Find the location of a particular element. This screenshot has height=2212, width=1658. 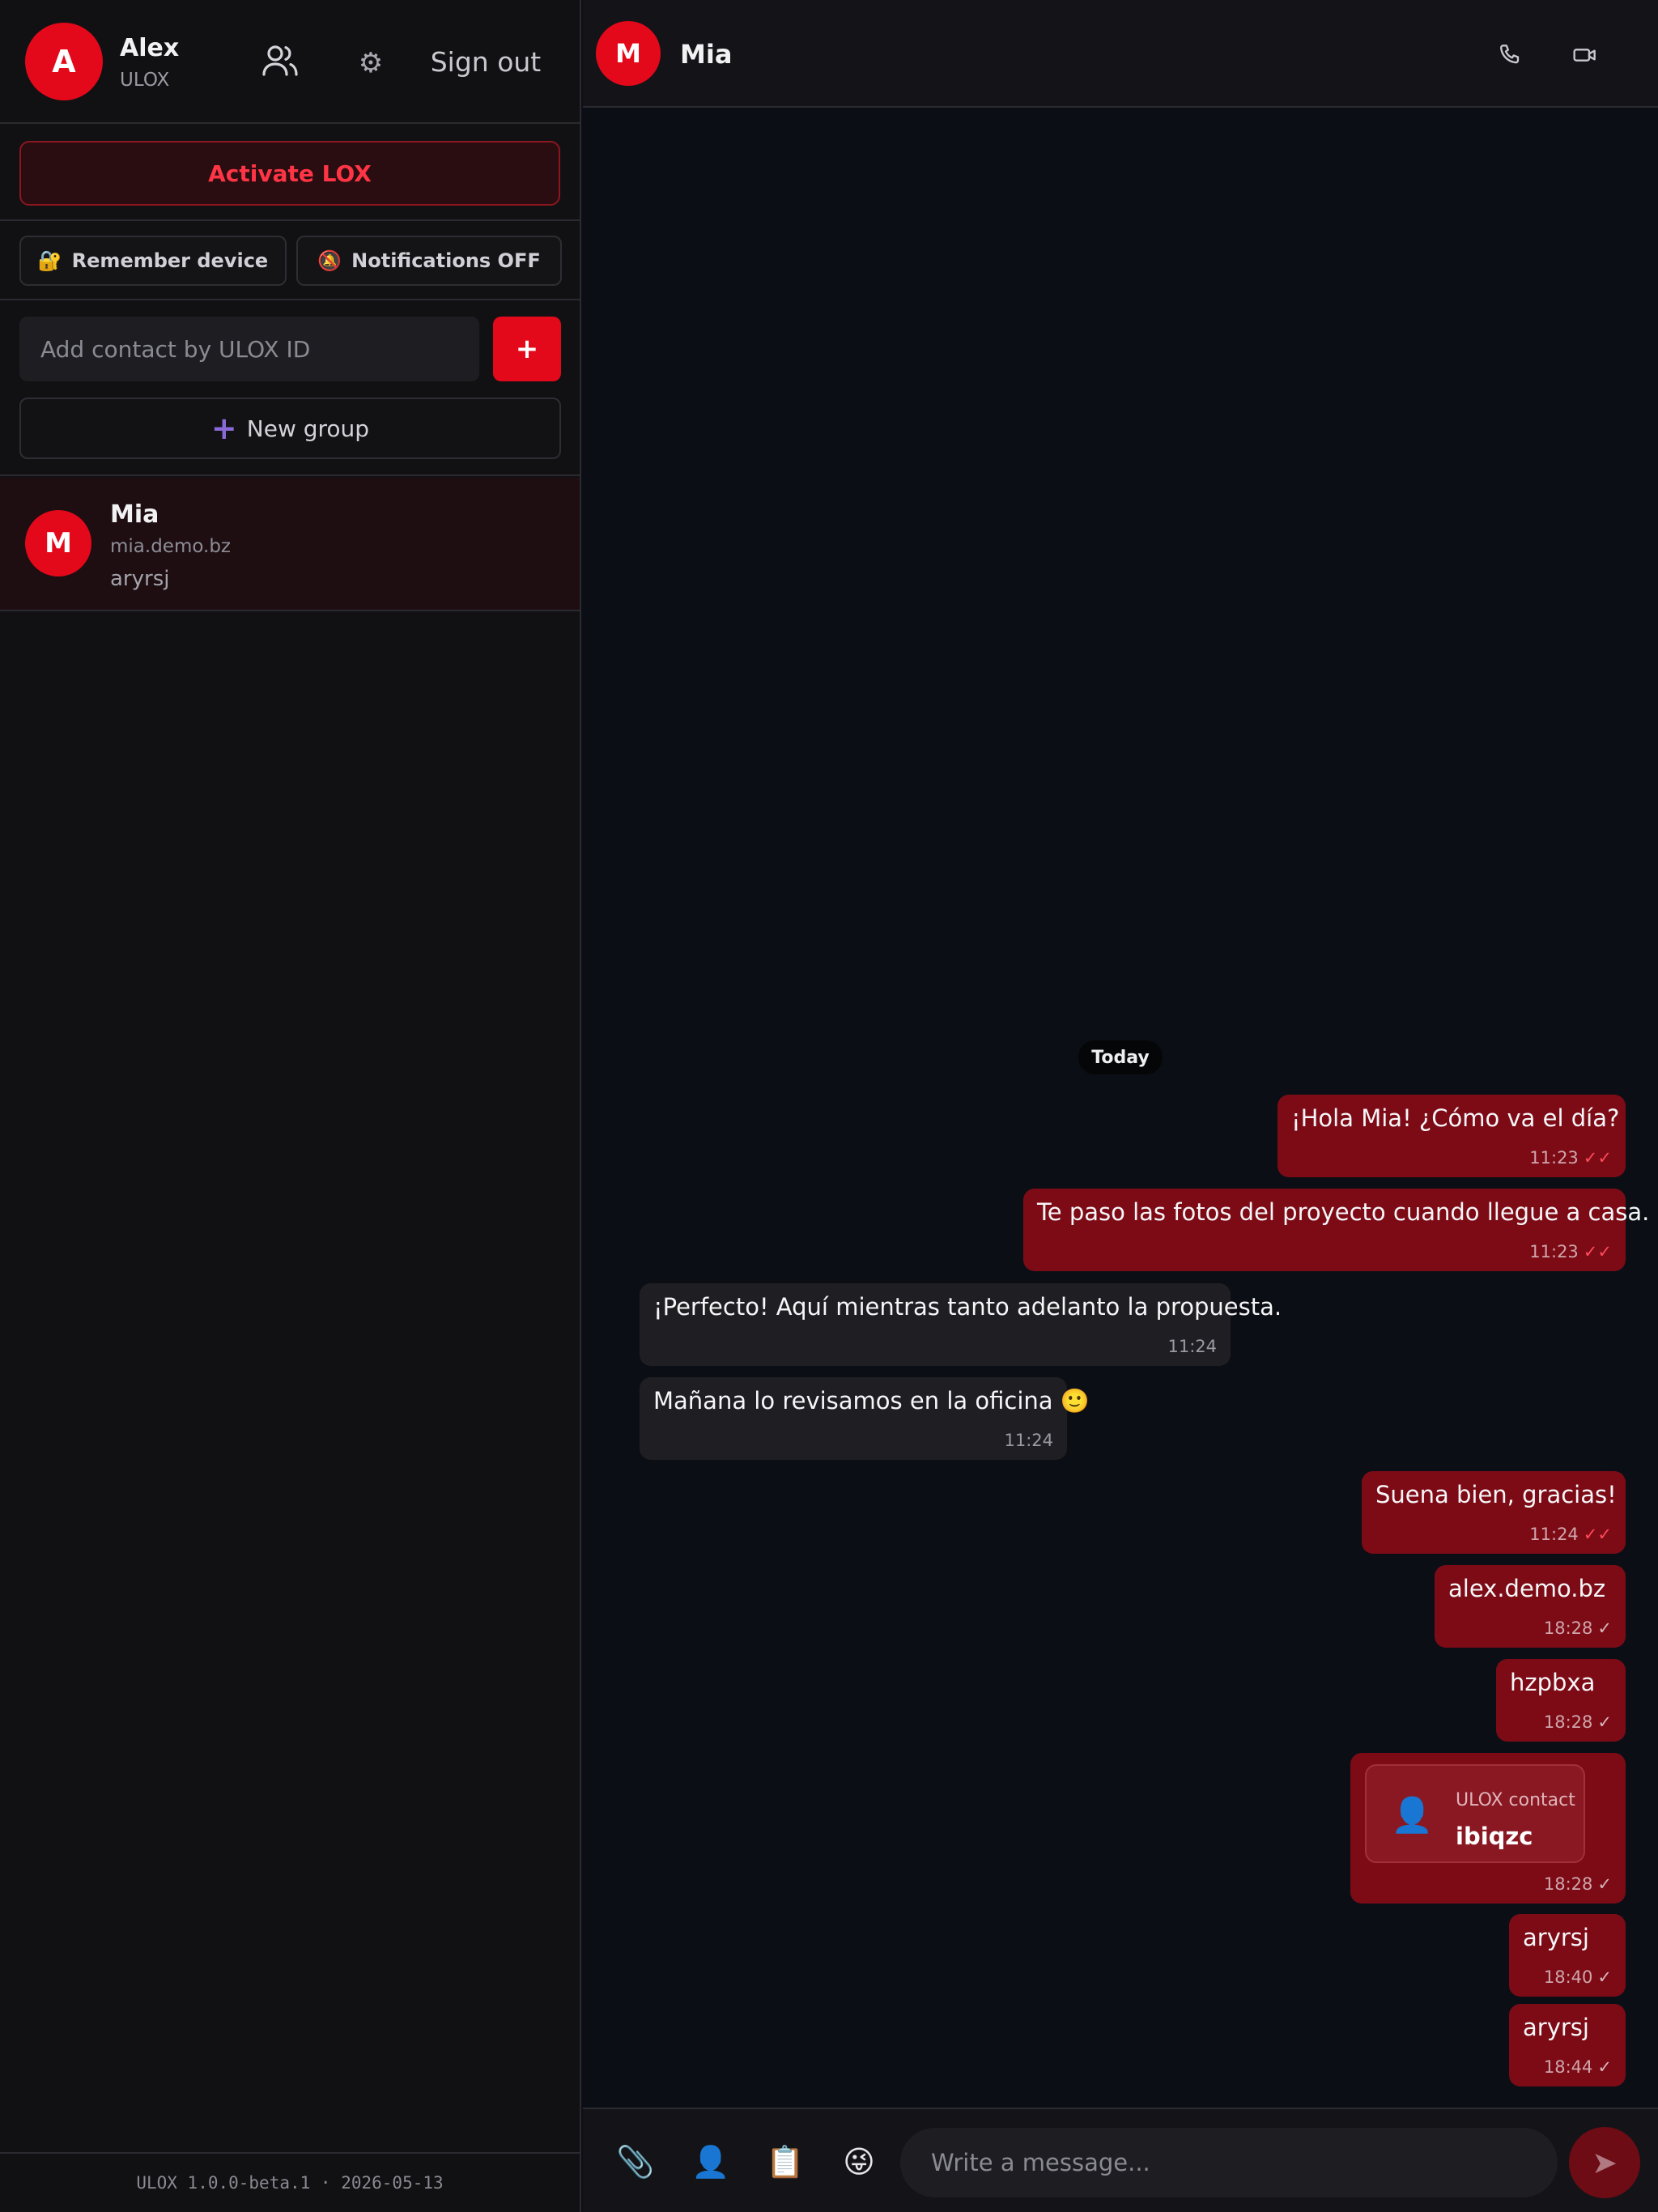

message-bubble-outgoing: hzpbxa 18:28 ✓ is located at coordinates (1561, 1700).